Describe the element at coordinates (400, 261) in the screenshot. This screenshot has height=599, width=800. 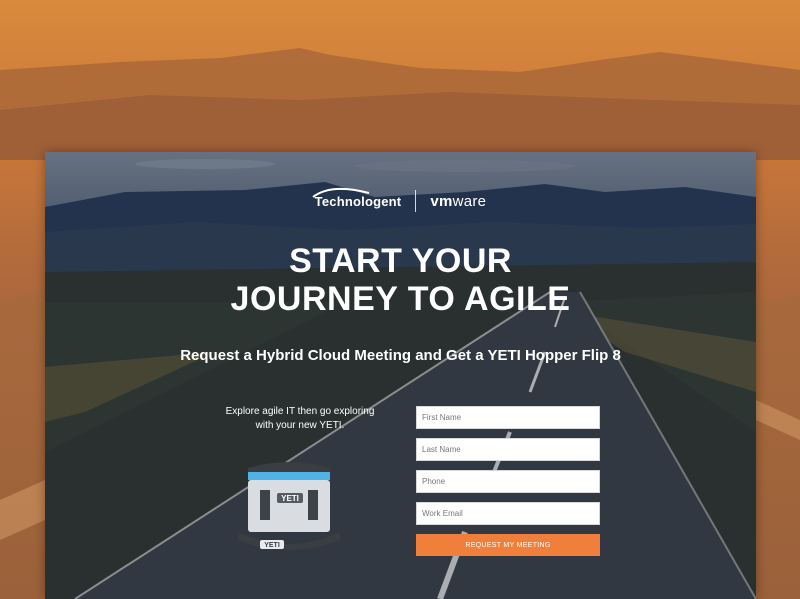
I see `headline-line-1: START YOUR` at that location.